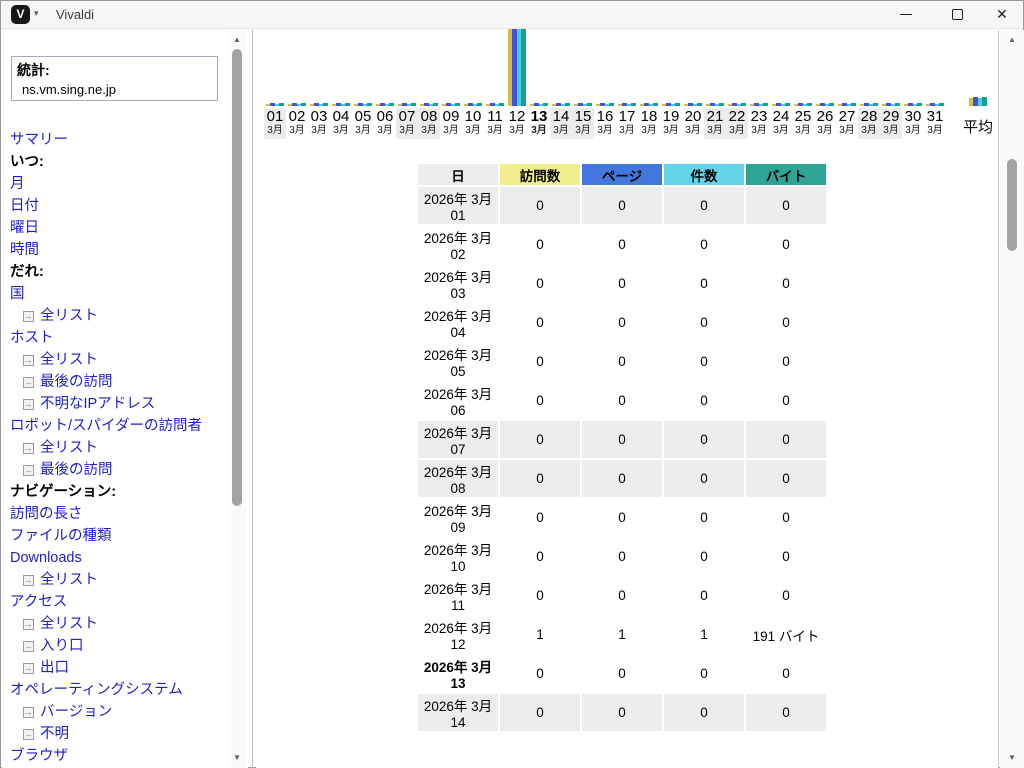  Describe the element at coordinates (622, 400) in the screenshot. I see `table-row: 2026年 3月 06 0 0 0 0` at that location.